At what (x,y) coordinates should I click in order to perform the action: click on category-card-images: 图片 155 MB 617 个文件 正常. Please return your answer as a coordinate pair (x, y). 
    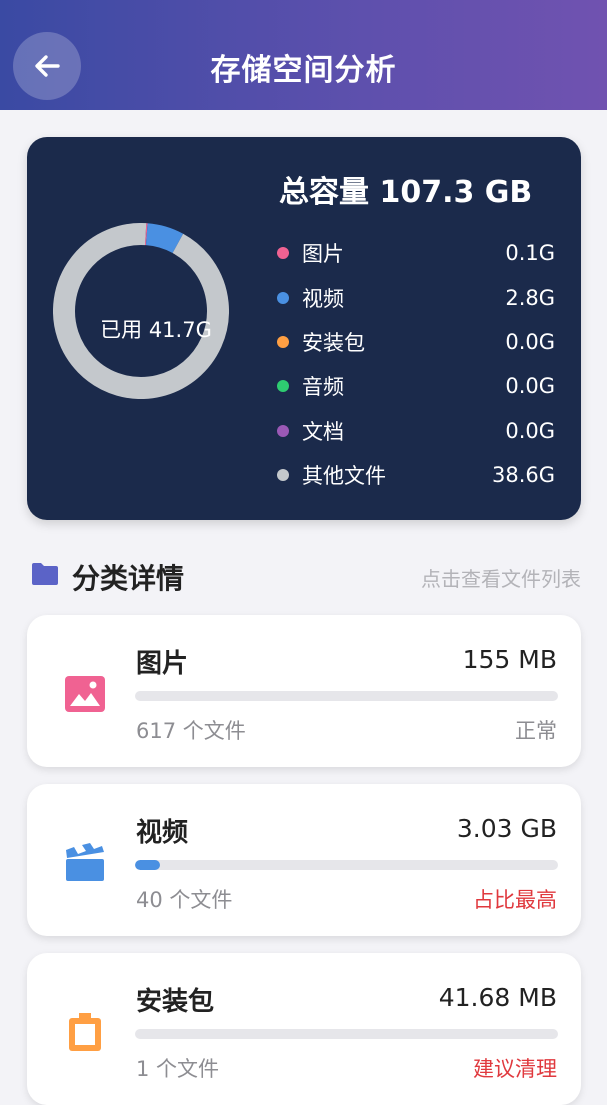
    Looking at the image, I should click on (304, 691).